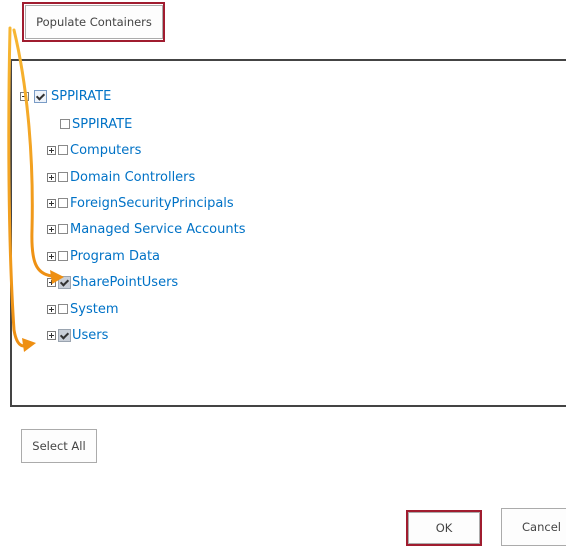 The image size is (566, 546). What do you see at coordinates (81, 96) in the screenshot?
I see `tree-root-label: SPPIRATE` at bounding box center [81, 96].